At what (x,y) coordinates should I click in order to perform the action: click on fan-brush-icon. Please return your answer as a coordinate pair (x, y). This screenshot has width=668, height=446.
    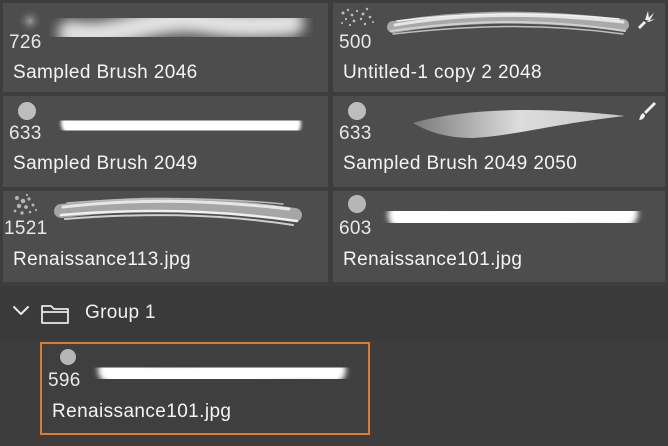
    Looking at the image, I should click on (646, 20).